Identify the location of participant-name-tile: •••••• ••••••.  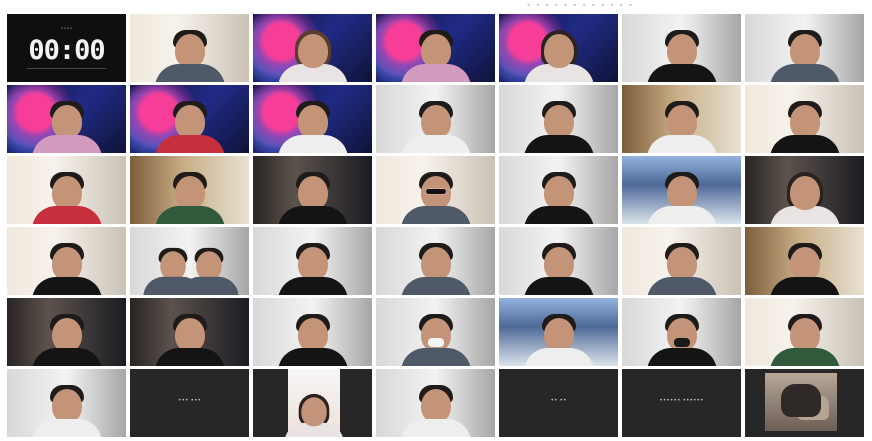
(681, 403).